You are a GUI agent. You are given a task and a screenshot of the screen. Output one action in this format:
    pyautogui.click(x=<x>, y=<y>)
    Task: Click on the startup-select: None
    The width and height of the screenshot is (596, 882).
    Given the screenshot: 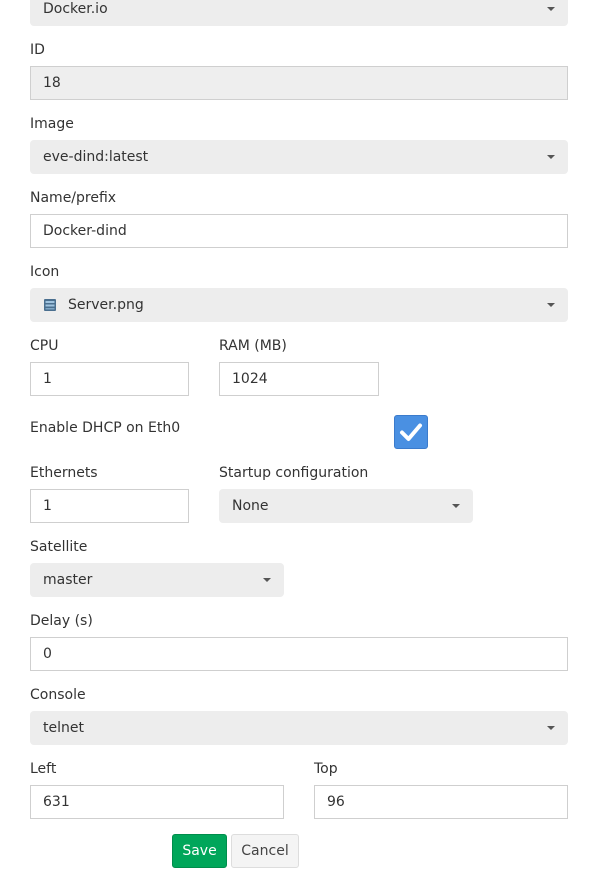 What is the action you would take?
    pyautogui.click(x=346, y=506)
    